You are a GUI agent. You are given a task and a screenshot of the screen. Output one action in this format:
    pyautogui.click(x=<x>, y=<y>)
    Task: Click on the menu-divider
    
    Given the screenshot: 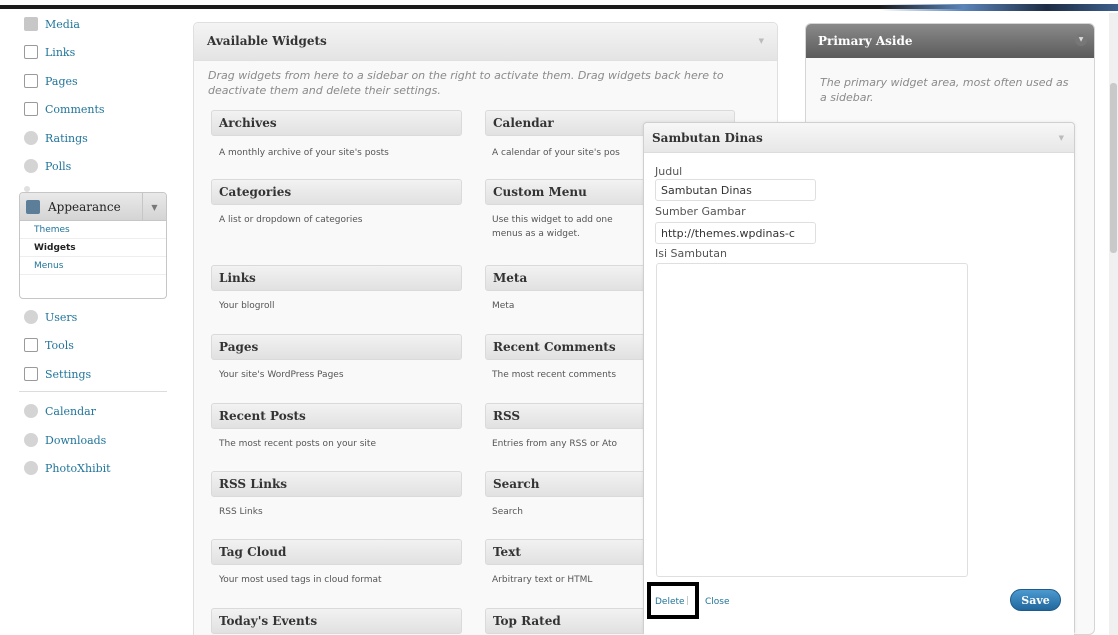 What is the action you would take?
    pyautogui.click(x=93, y=391)
    